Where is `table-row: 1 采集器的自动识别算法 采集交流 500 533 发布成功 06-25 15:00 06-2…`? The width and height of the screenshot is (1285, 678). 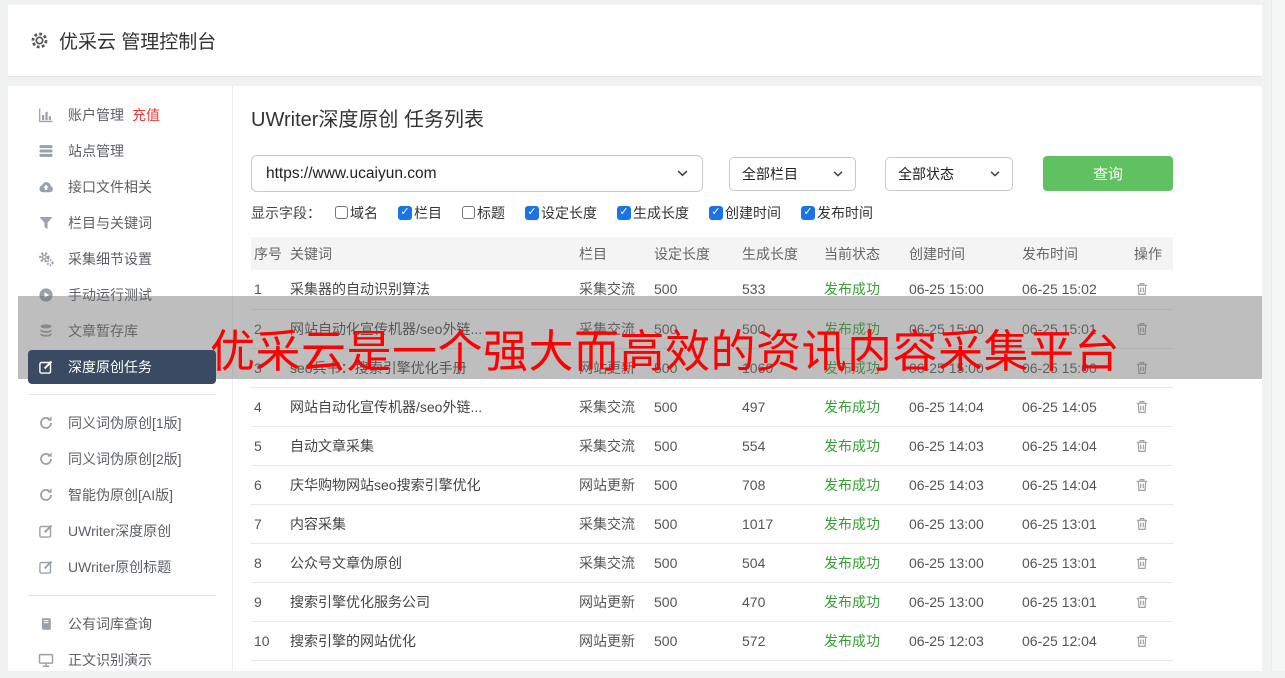
table-row: 1 采集器的自动识别算法 采集交流 500 533 发布成功 06-25 15:00 06-2… is located at coordinates (712, 290).